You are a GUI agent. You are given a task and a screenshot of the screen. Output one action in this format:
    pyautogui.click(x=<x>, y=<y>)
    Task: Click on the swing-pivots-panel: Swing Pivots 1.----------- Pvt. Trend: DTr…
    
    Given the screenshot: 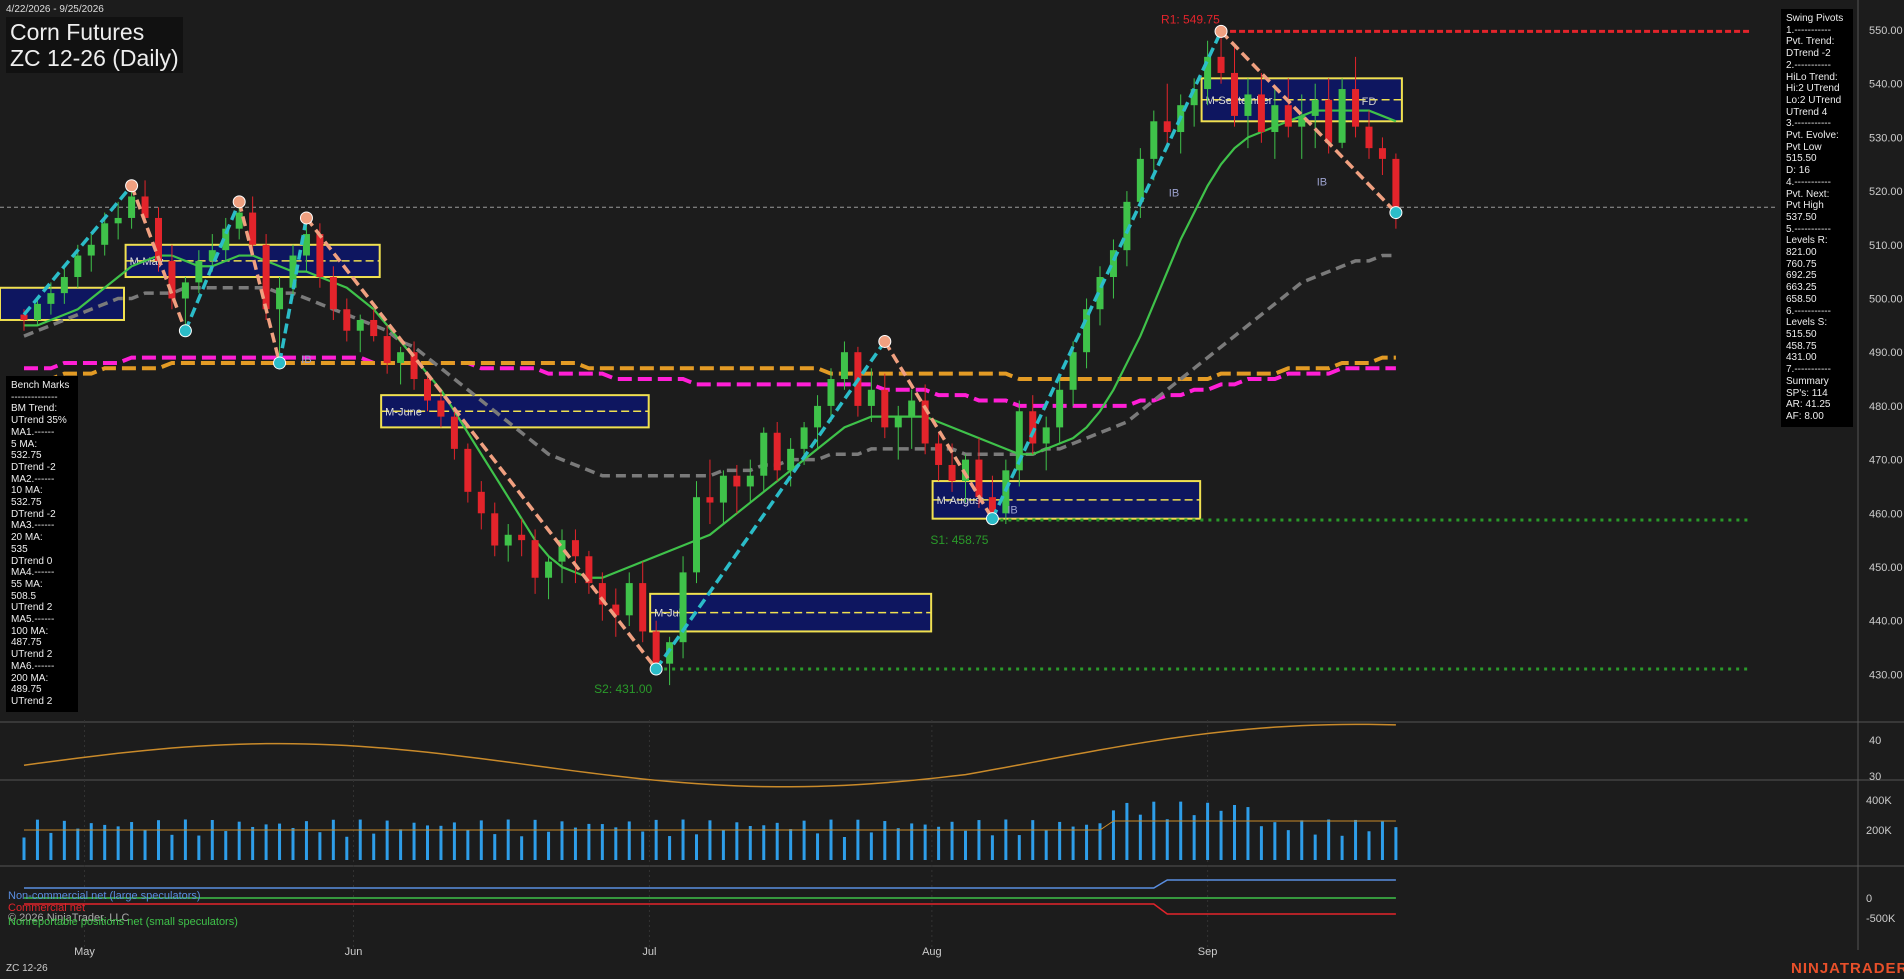 What is the action you would take?
    pyautogui.click(x=1817, y=218)
    